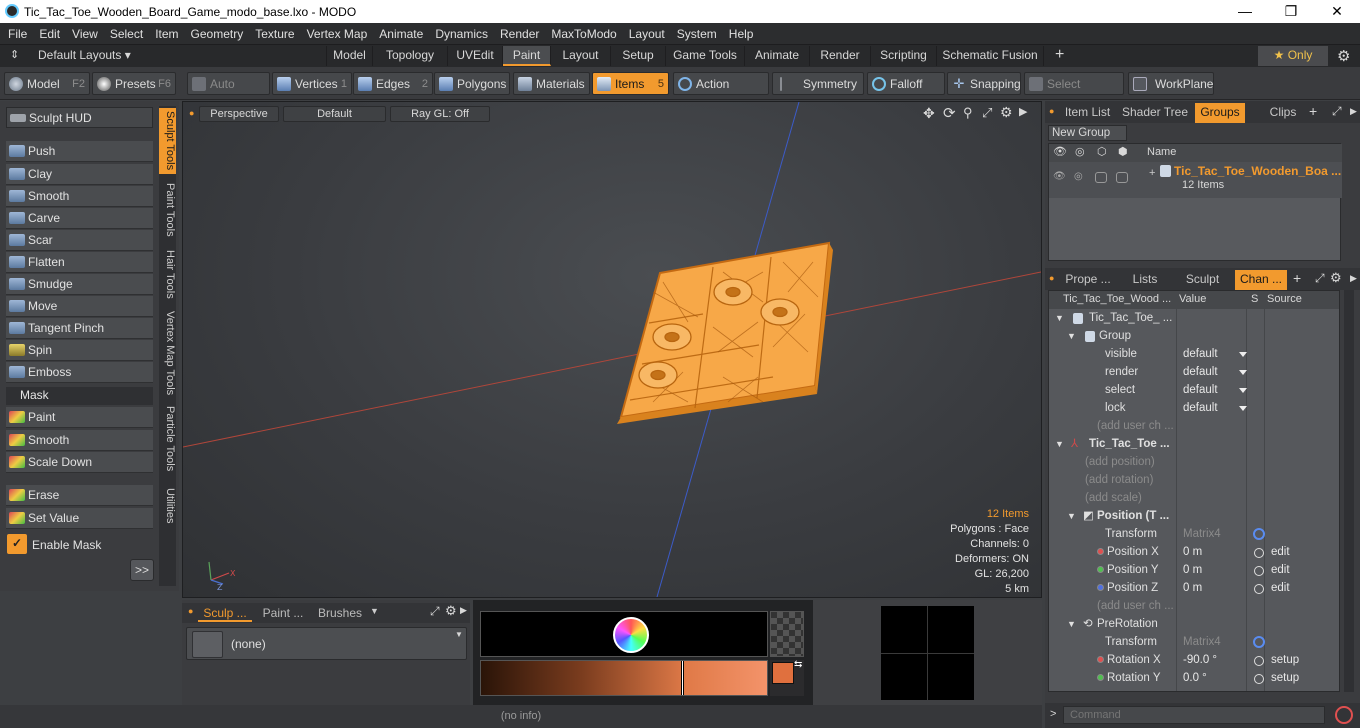 The height and width of the screenshot is (728, 1360). I want to click on tab-schematic-fusion: Schematic Fusion, so click(990, 56).